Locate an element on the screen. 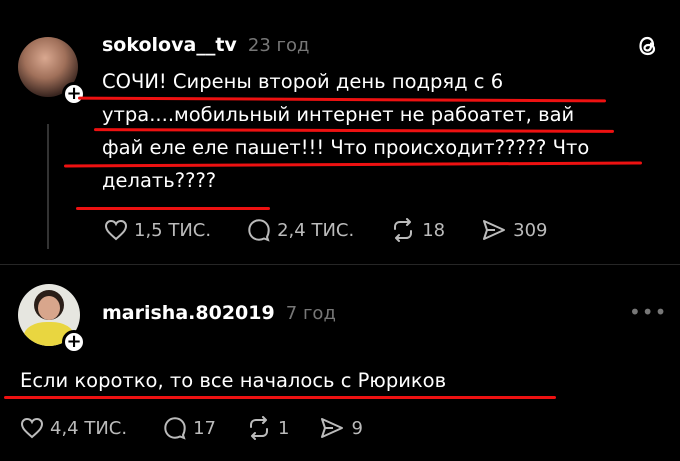  reply-button: 17 is located at coordinates (189, 428).